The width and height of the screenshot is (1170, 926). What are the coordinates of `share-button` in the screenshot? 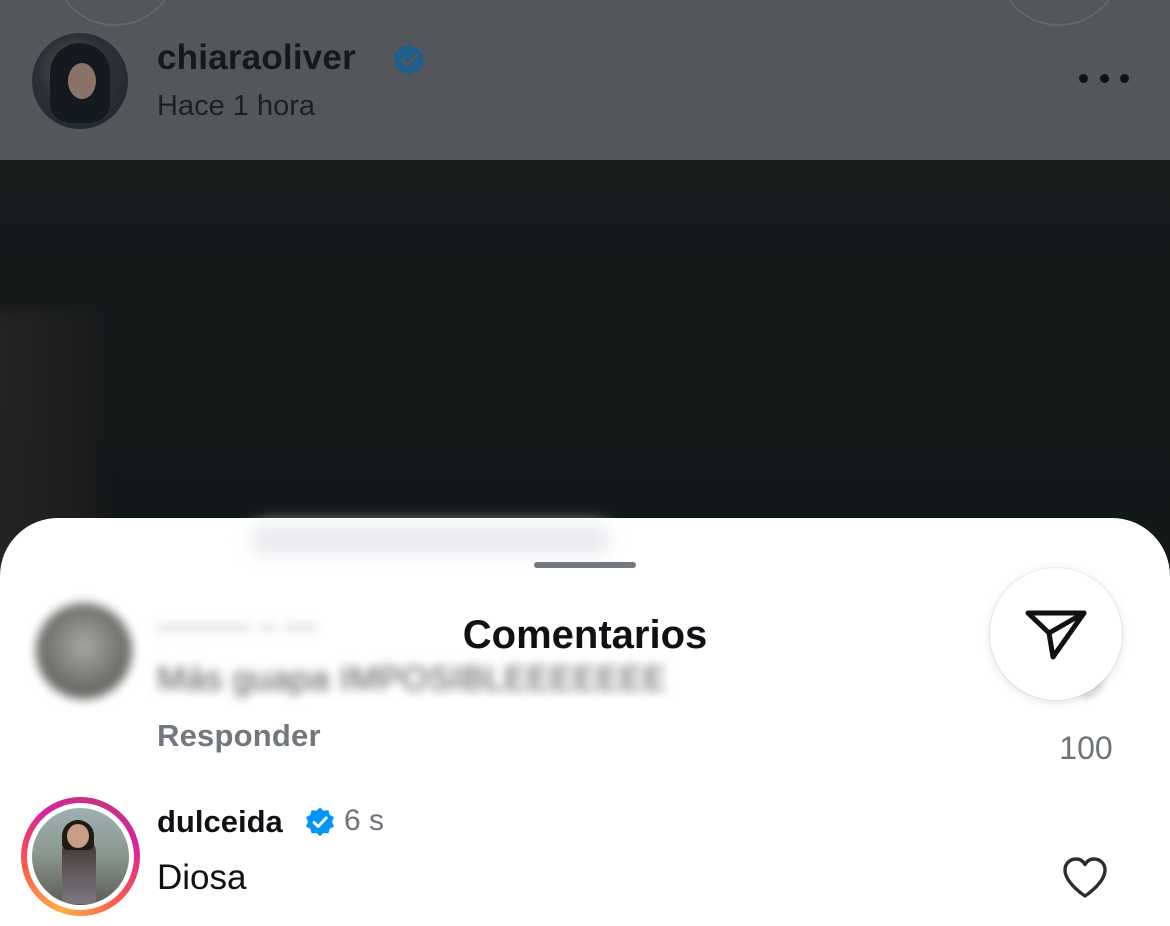 It's located at (1056, 634).